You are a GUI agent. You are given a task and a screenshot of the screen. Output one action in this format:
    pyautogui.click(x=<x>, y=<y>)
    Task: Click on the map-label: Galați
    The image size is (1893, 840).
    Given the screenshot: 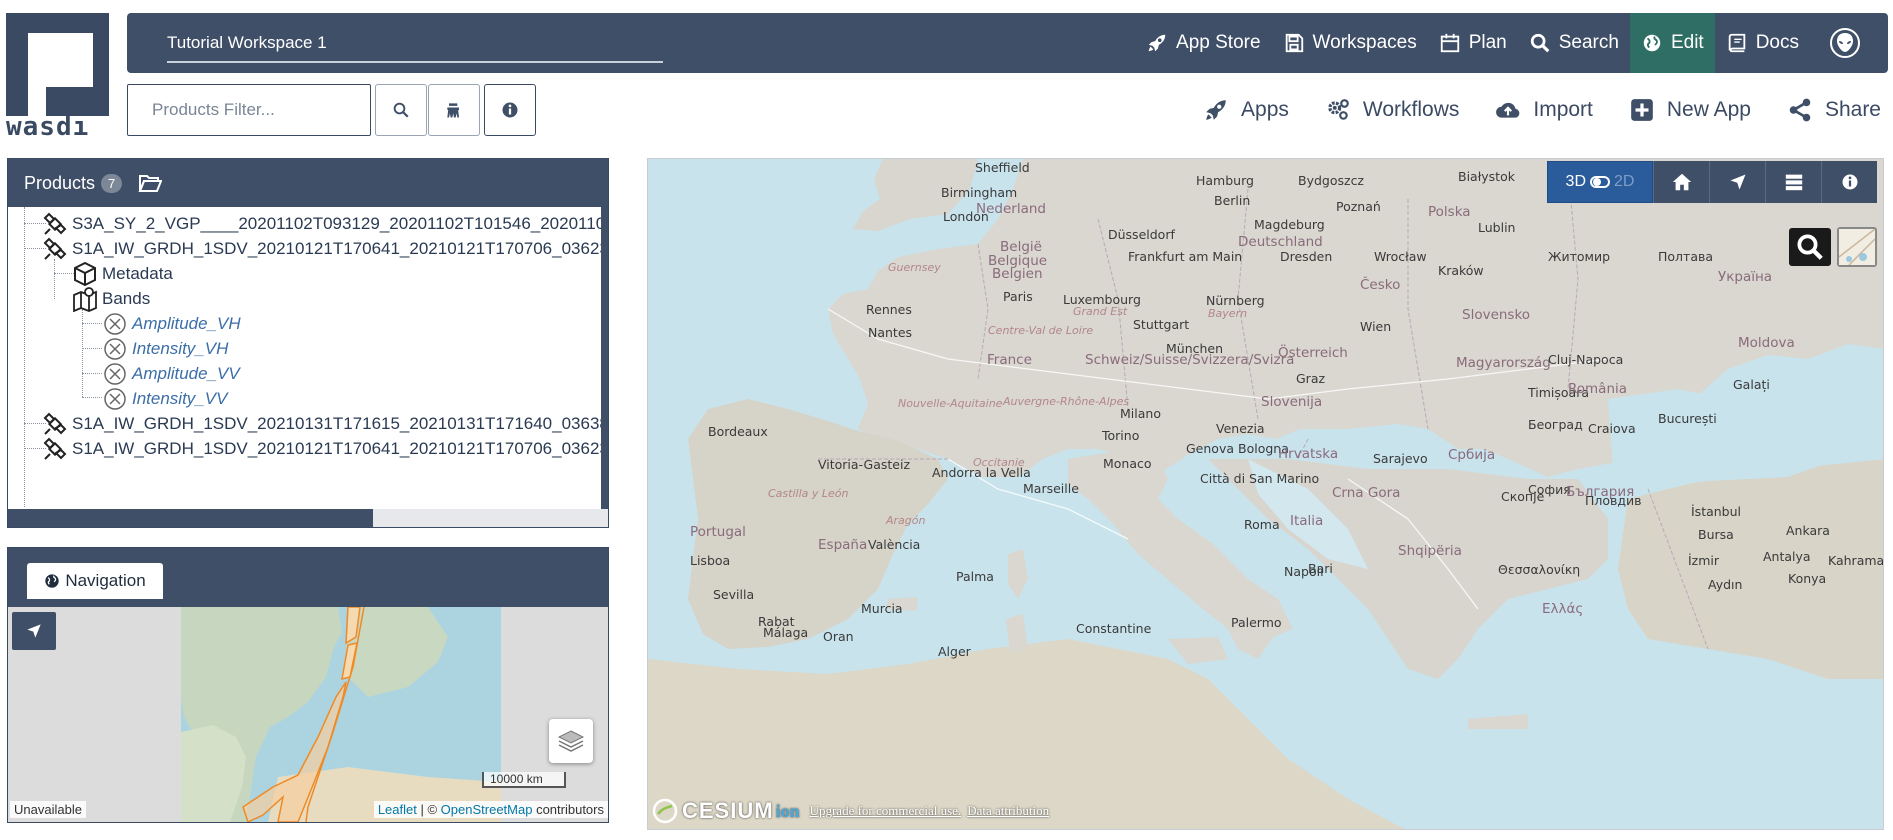 What is the action you would take?
    pyautogui.click(x=1751, y=384)
    